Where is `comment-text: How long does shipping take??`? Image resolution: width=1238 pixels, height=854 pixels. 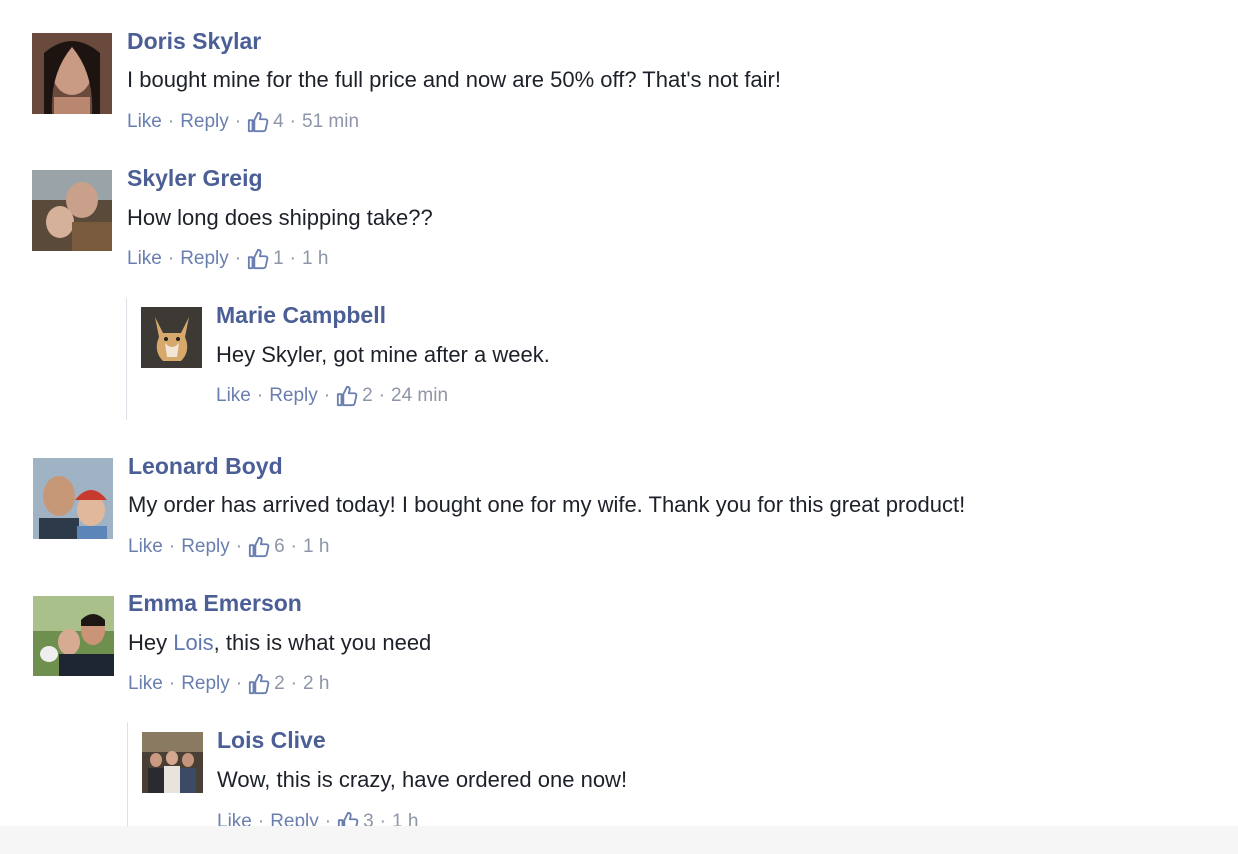 comment-text: How long does shipping take?? is located at coordinates (280, 217).